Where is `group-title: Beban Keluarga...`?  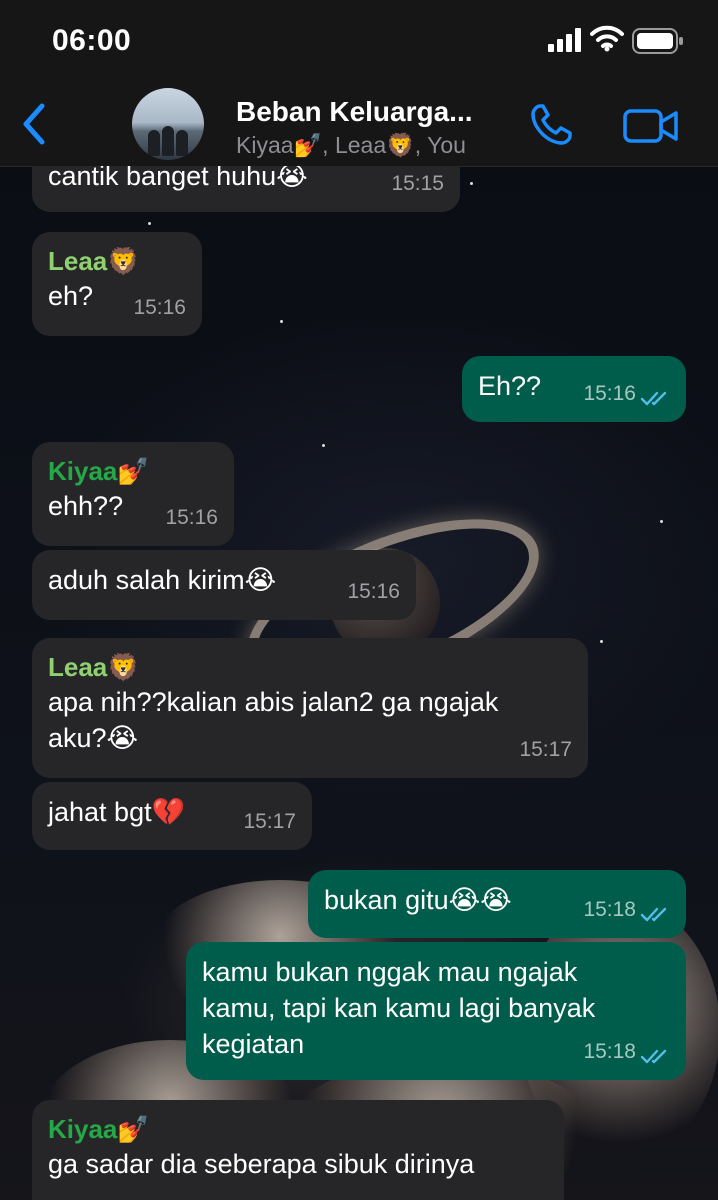 group-title: Beban Keluarga... is located at coordinates (354, 112).